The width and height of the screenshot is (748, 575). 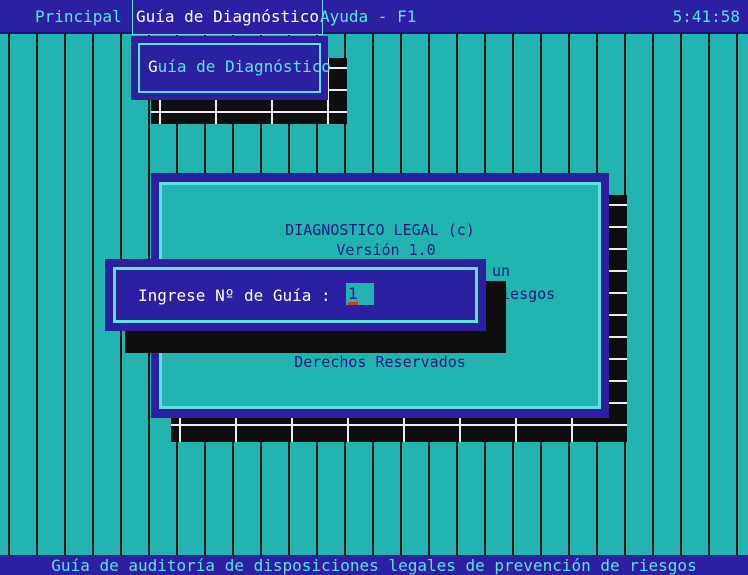 I want to click on about-partial-line2: Riesgos, so click(x=524, y=294).